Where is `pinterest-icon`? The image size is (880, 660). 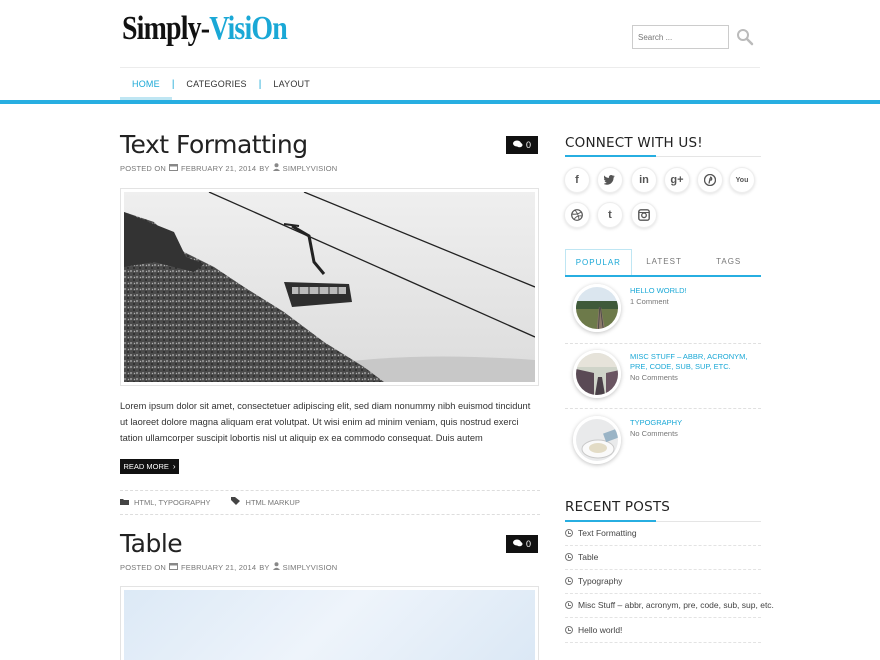 pinterest-icon is located at coordinates (710, 180).